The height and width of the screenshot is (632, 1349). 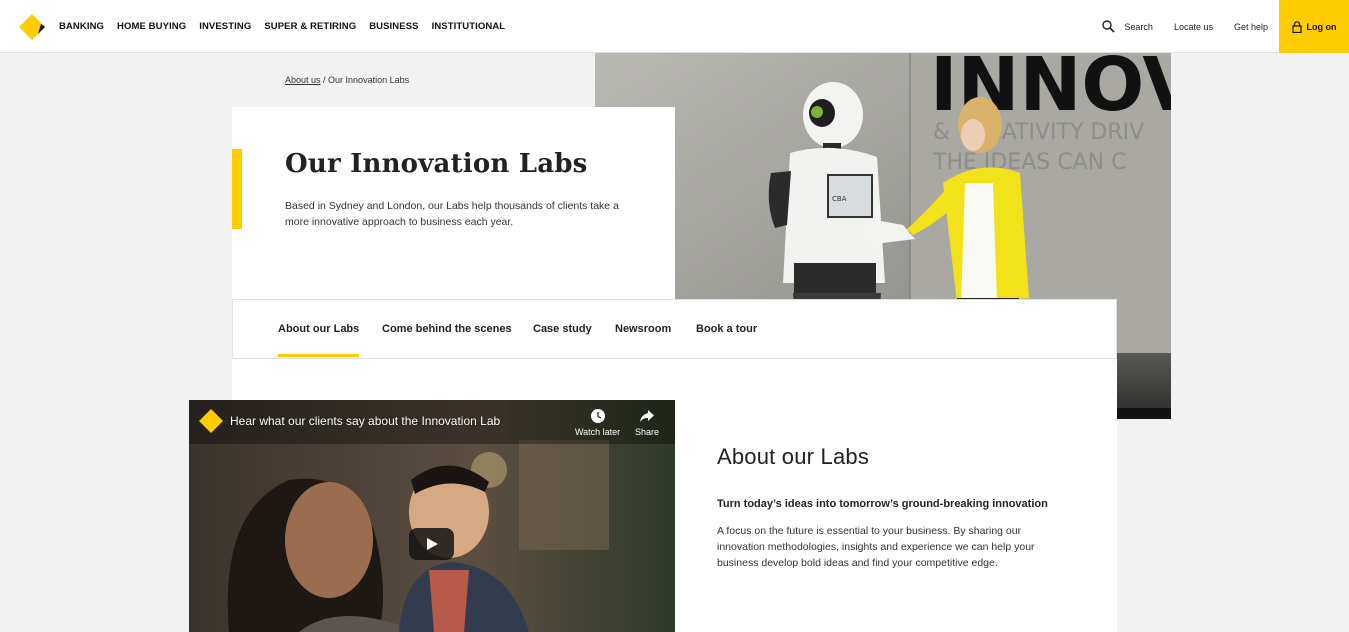 What do you see at coordinates (793, 456) in the screenshot?
I see `about-title: About our Labs` at bounding box center [793, 456].